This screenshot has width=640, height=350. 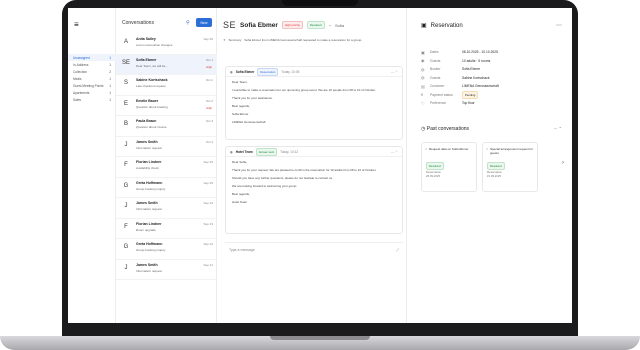 What do you see at coordinates (242, 250) in the screenshot?
I see `reply-placeholder: Type a message` at bounding box center [242, 250].